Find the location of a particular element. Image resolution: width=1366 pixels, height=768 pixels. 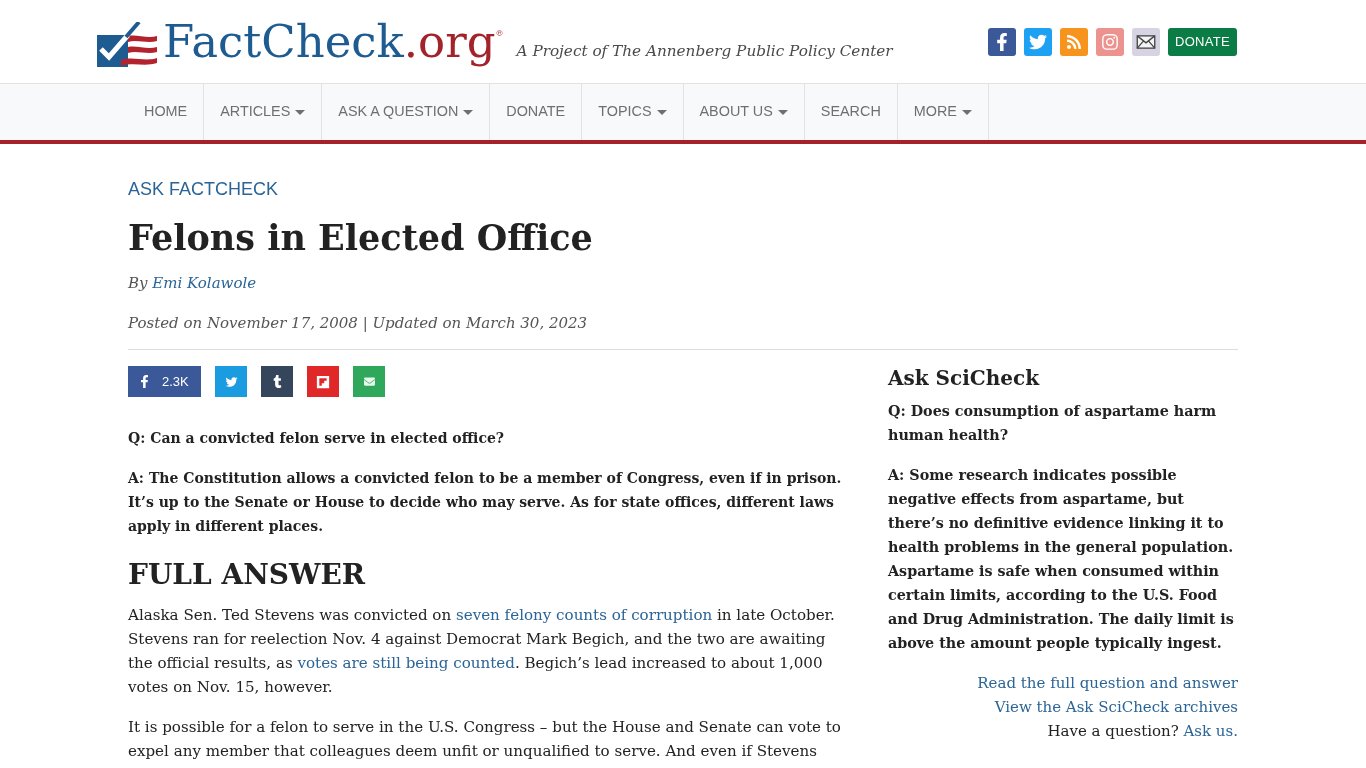

author-link: Emi Kolawole is located at coordinates (204, 283).